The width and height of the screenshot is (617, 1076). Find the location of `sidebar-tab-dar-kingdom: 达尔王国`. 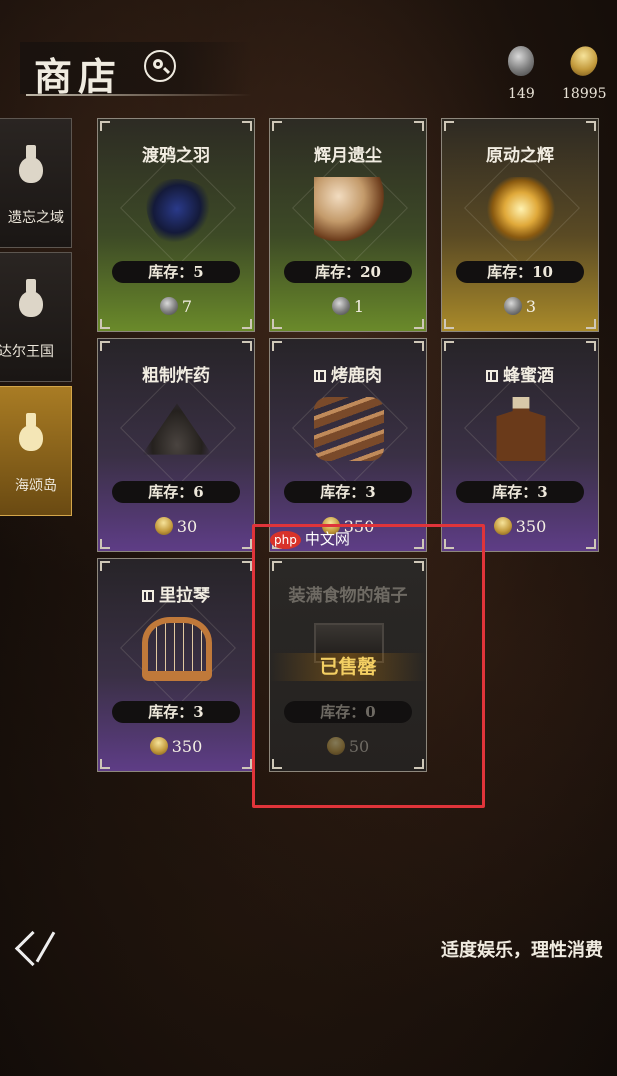

sidebar-tab-dar-kingdom: 达尔王国 is located at coordinates (36, 317).